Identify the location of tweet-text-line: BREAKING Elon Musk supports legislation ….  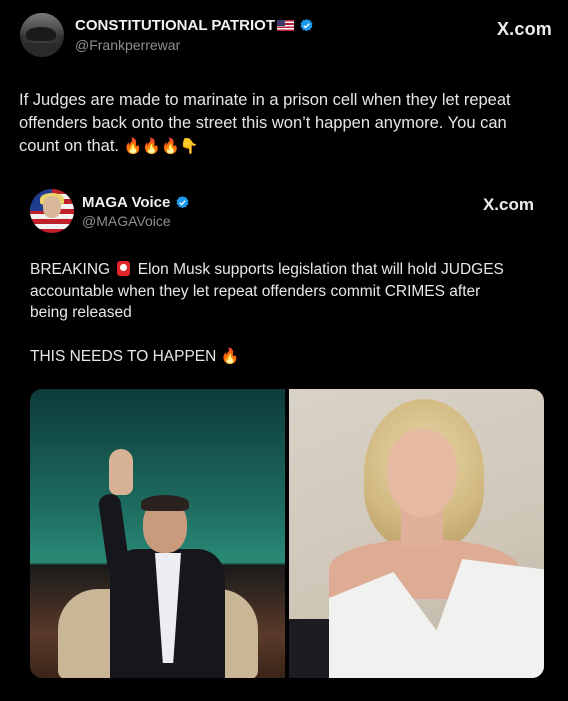
(280, 270).